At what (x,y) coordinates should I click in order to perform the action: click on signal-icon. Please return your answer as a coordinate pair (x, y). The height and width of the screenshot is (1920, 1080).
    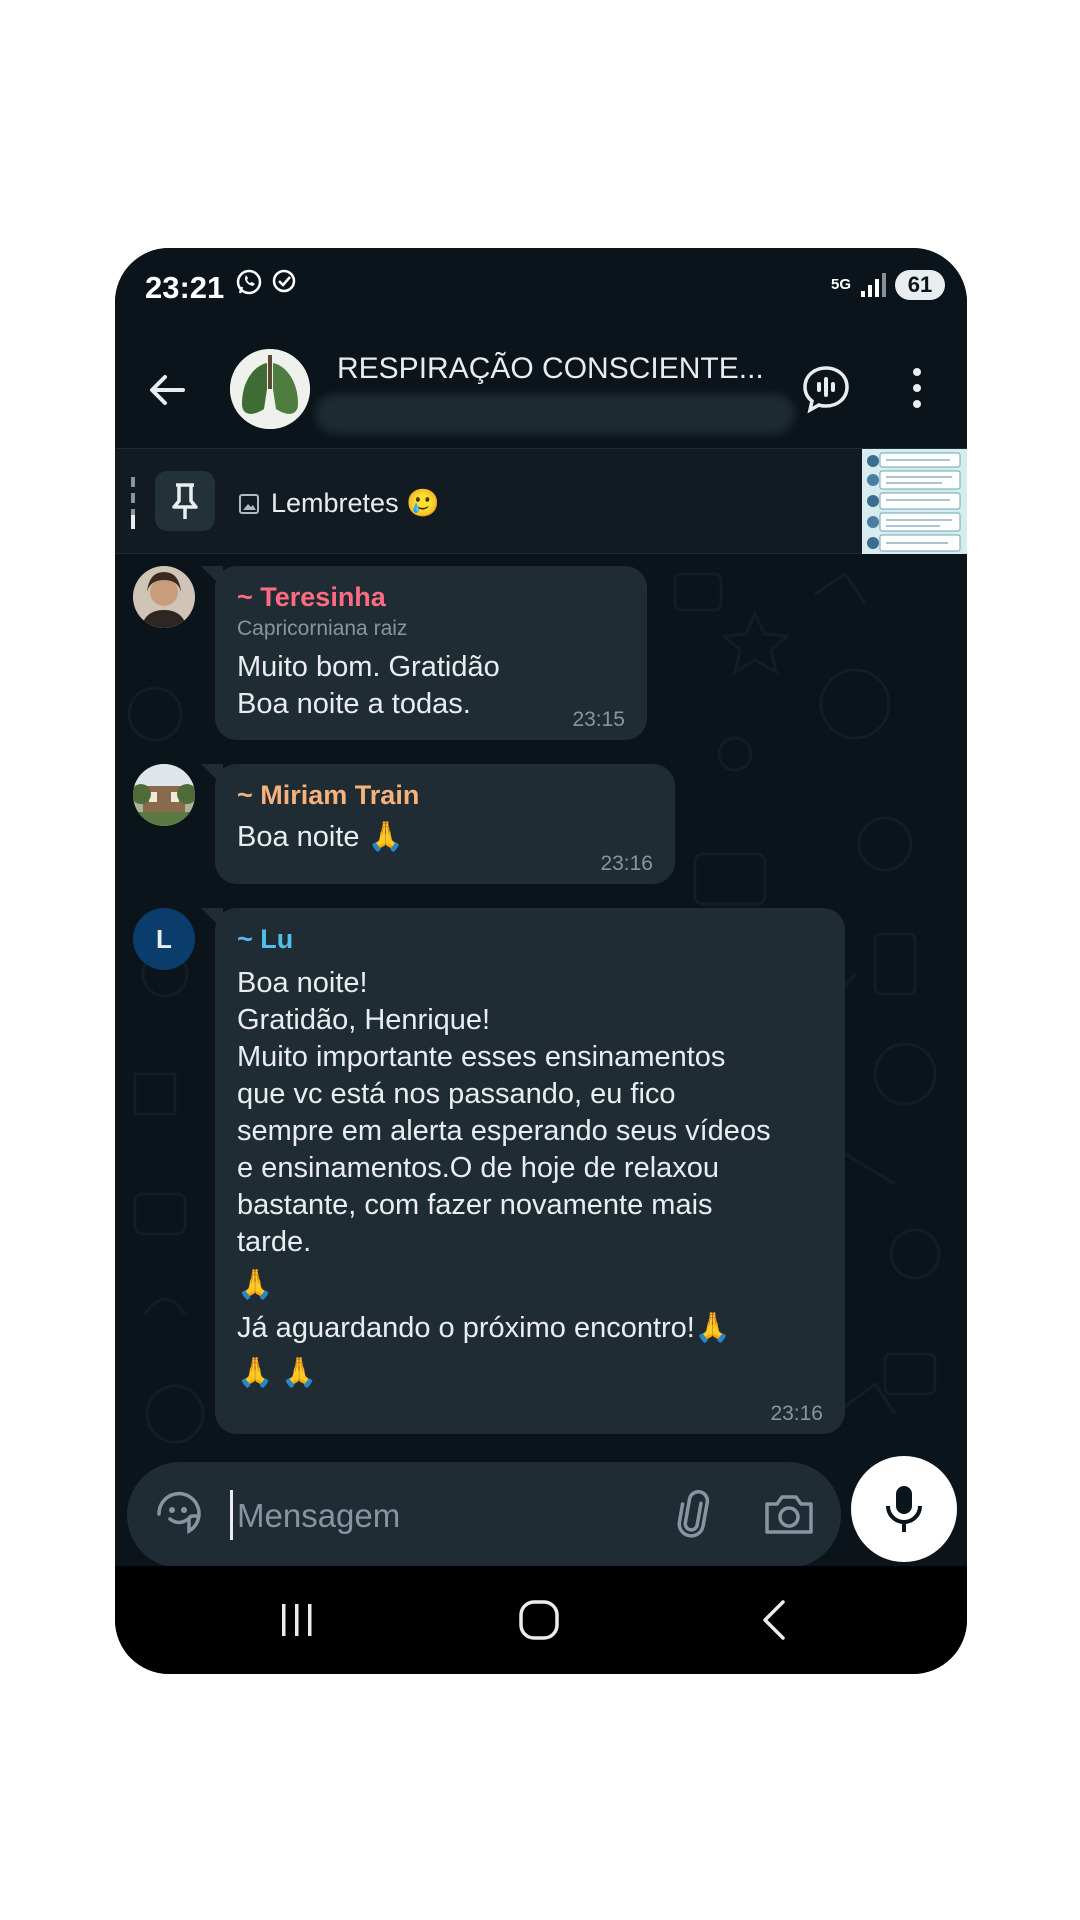
    Looking at the image, I should click on (873, 285).